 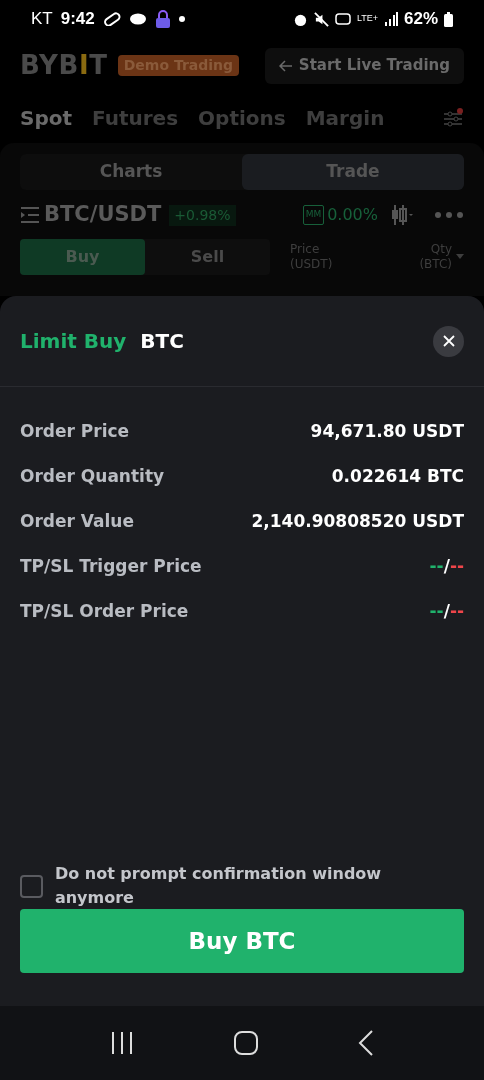 I want to click on row-value: 0.022614 BTC, so click(x=397, y=476).